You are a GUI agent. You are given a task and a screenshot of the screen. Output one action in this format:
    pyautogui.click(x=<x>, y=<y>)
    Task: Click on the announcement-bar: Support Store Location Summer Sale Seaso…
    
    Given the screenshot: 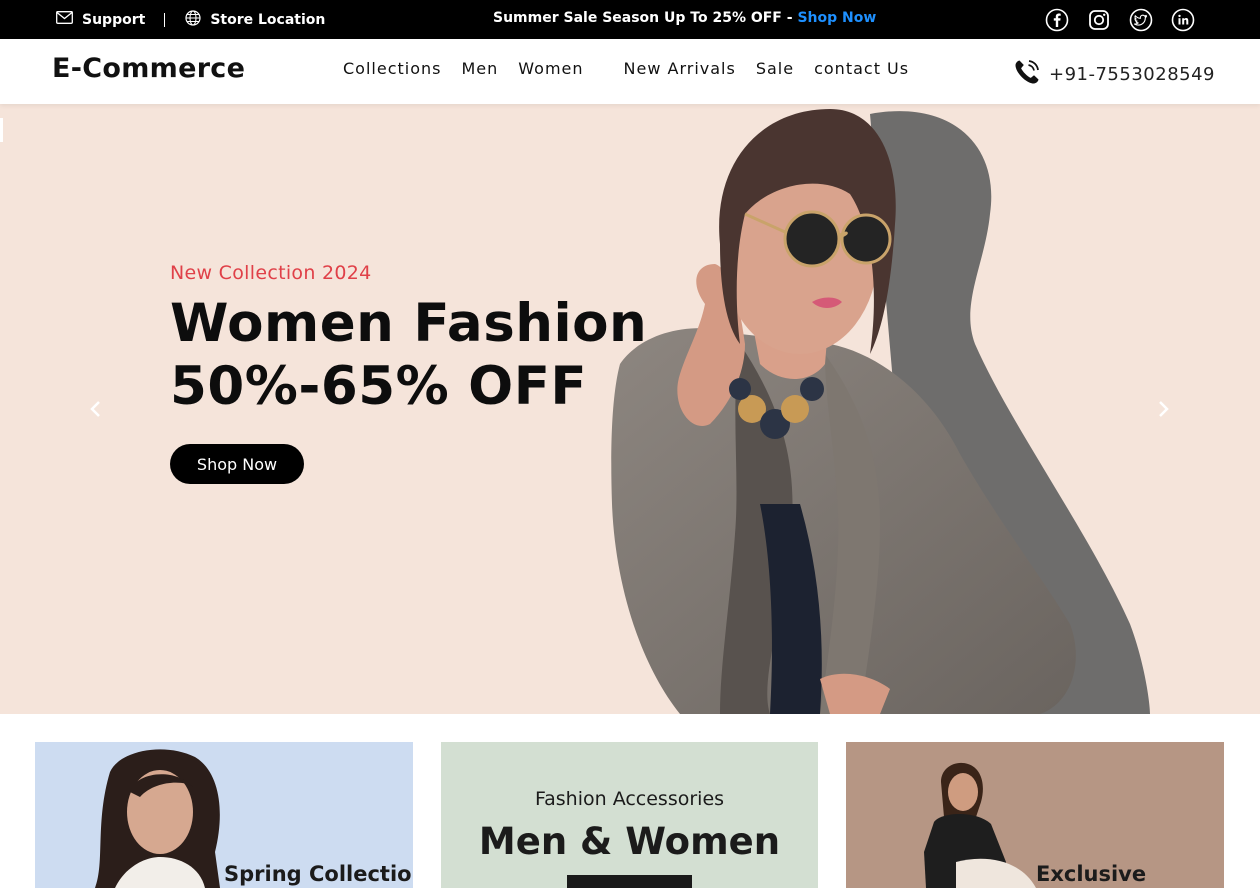 What is the action you would take?
    pyautogui.click(x=630, y=19)
    